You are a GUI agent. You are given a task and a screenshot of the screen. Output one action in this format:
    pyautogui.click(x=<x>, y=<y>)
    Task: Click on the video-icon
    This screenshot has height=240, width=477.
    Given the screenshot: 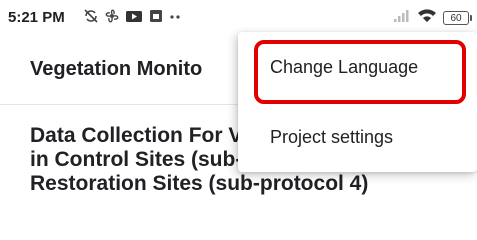 What is the action you would take?
    pyautogui.click(x=134, y=18)
    